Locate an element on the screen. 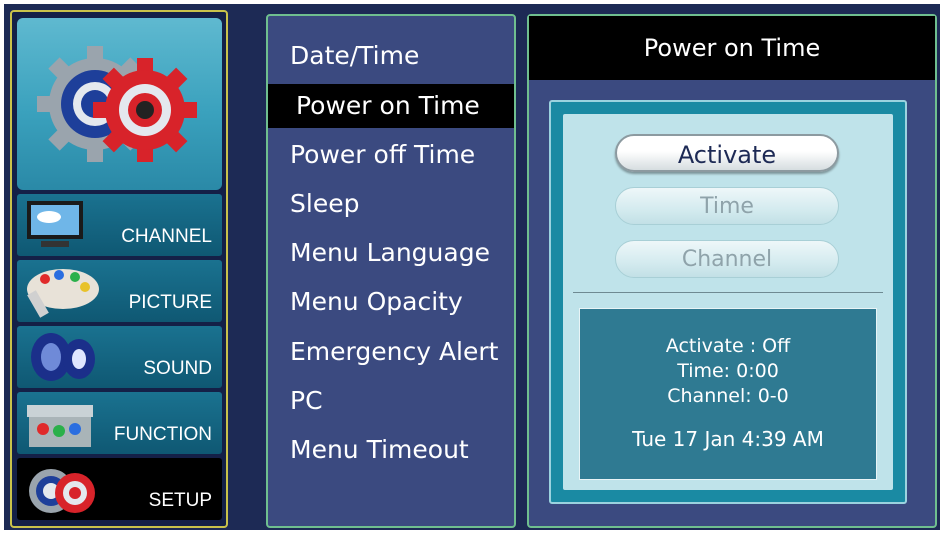 Image resolution: width=944 pixels, height=534 pixels. toolbox-icon is located at coordinates (60, 426).